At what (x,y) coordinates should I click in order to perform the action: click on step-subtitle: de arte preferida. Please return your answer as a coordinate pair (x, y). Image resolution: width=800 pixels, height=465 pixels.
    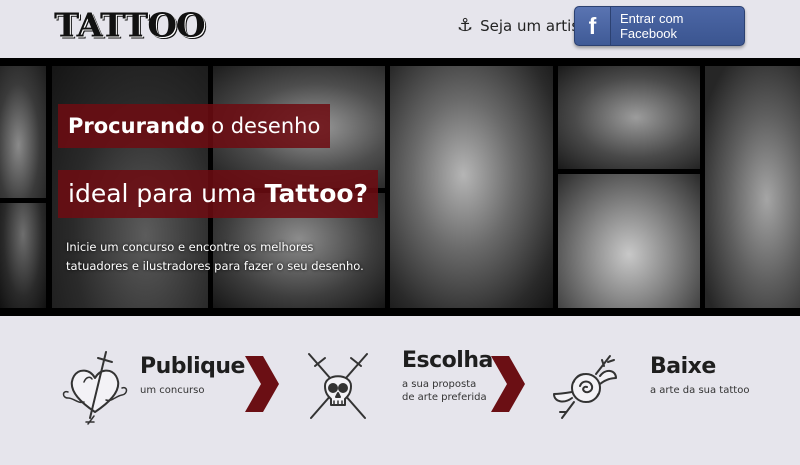
    Looking at the image, I should click on (444, 397).